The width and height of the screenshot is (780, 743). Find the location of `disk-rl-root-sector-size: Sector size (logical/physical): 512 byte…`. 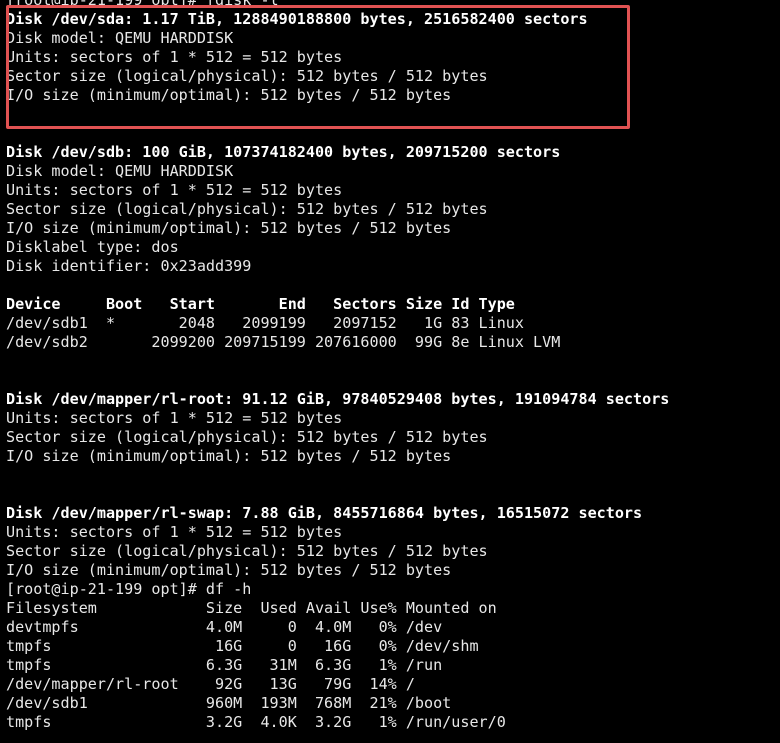

disk-rl-root-sector-size: Sector size (logical/physical): 512 byte… is located at coordinates (247, 437).